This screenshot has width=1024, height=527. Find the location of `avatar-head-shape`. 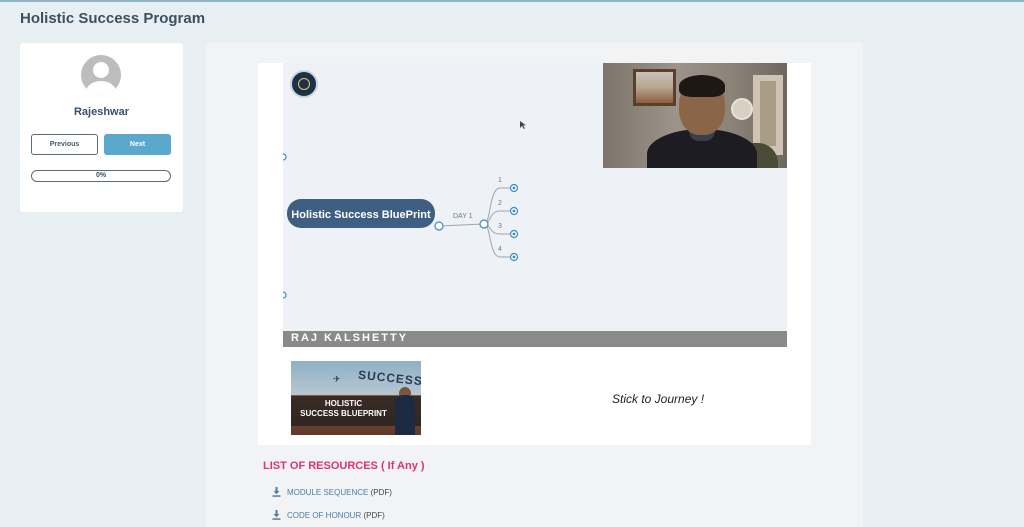

avatar-head-shape is located at coordinates (101, 70).